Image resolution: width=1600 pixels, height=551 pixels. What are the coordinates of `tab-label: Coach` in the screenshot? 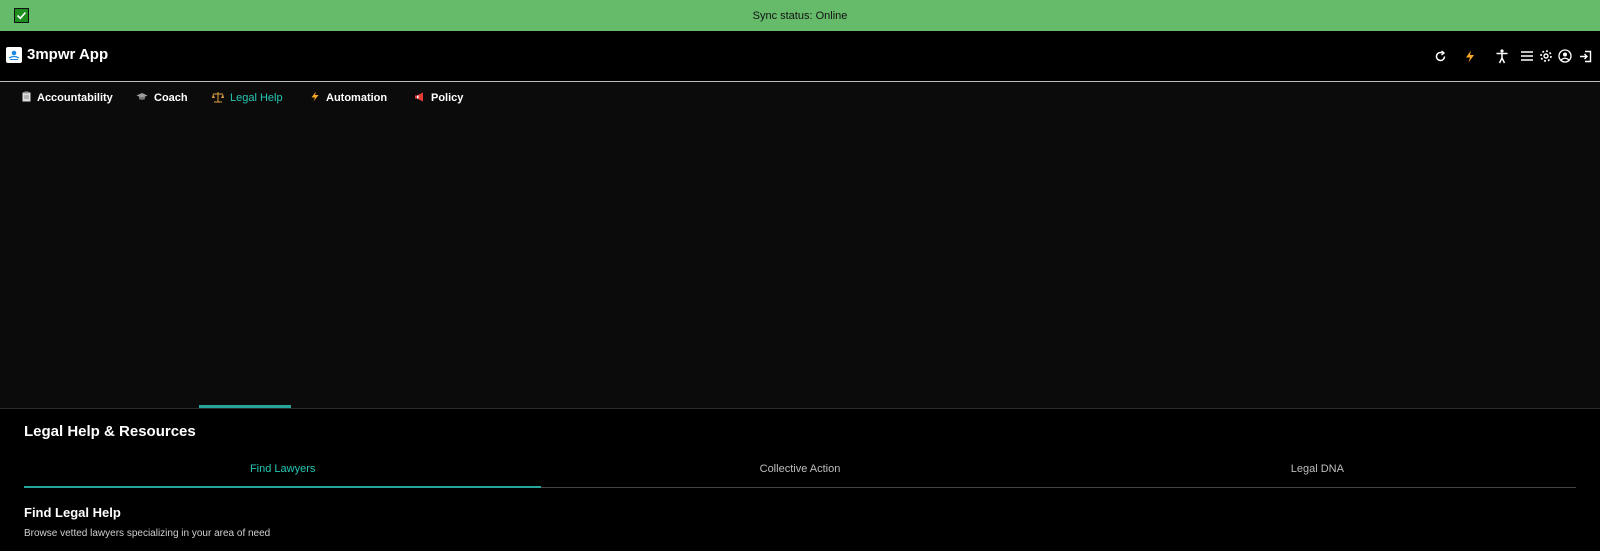 It's located at (171, 98).